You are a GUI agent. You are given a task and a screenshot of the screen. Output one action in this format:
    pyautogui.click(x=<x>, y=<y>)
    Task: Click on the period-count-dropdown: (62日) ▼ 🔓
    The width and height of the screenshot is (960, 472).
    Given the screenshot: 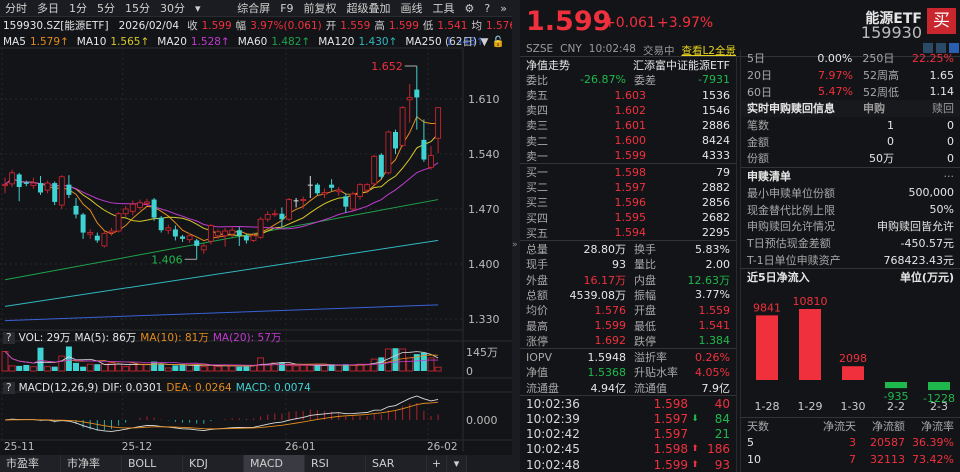 What is the action you would take?
    pyautogui.click(x=475, y=41)
    